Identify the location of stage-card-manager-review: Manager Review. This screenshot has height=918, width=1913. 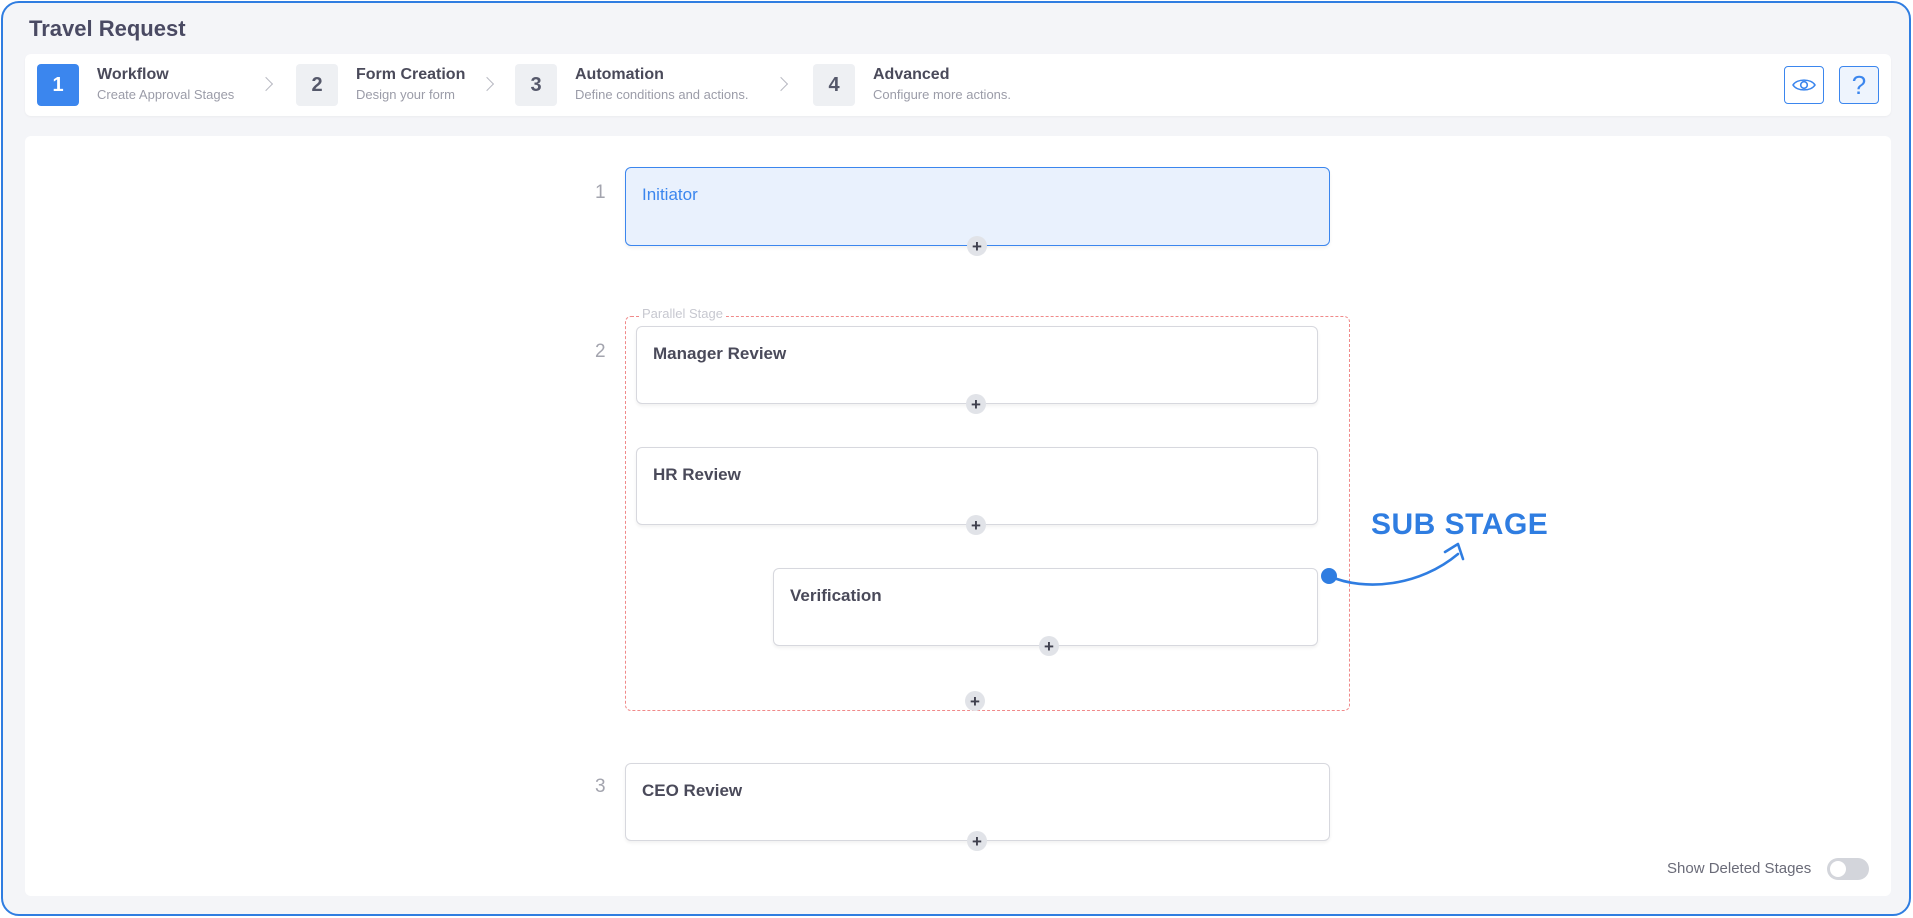
(977, 365).